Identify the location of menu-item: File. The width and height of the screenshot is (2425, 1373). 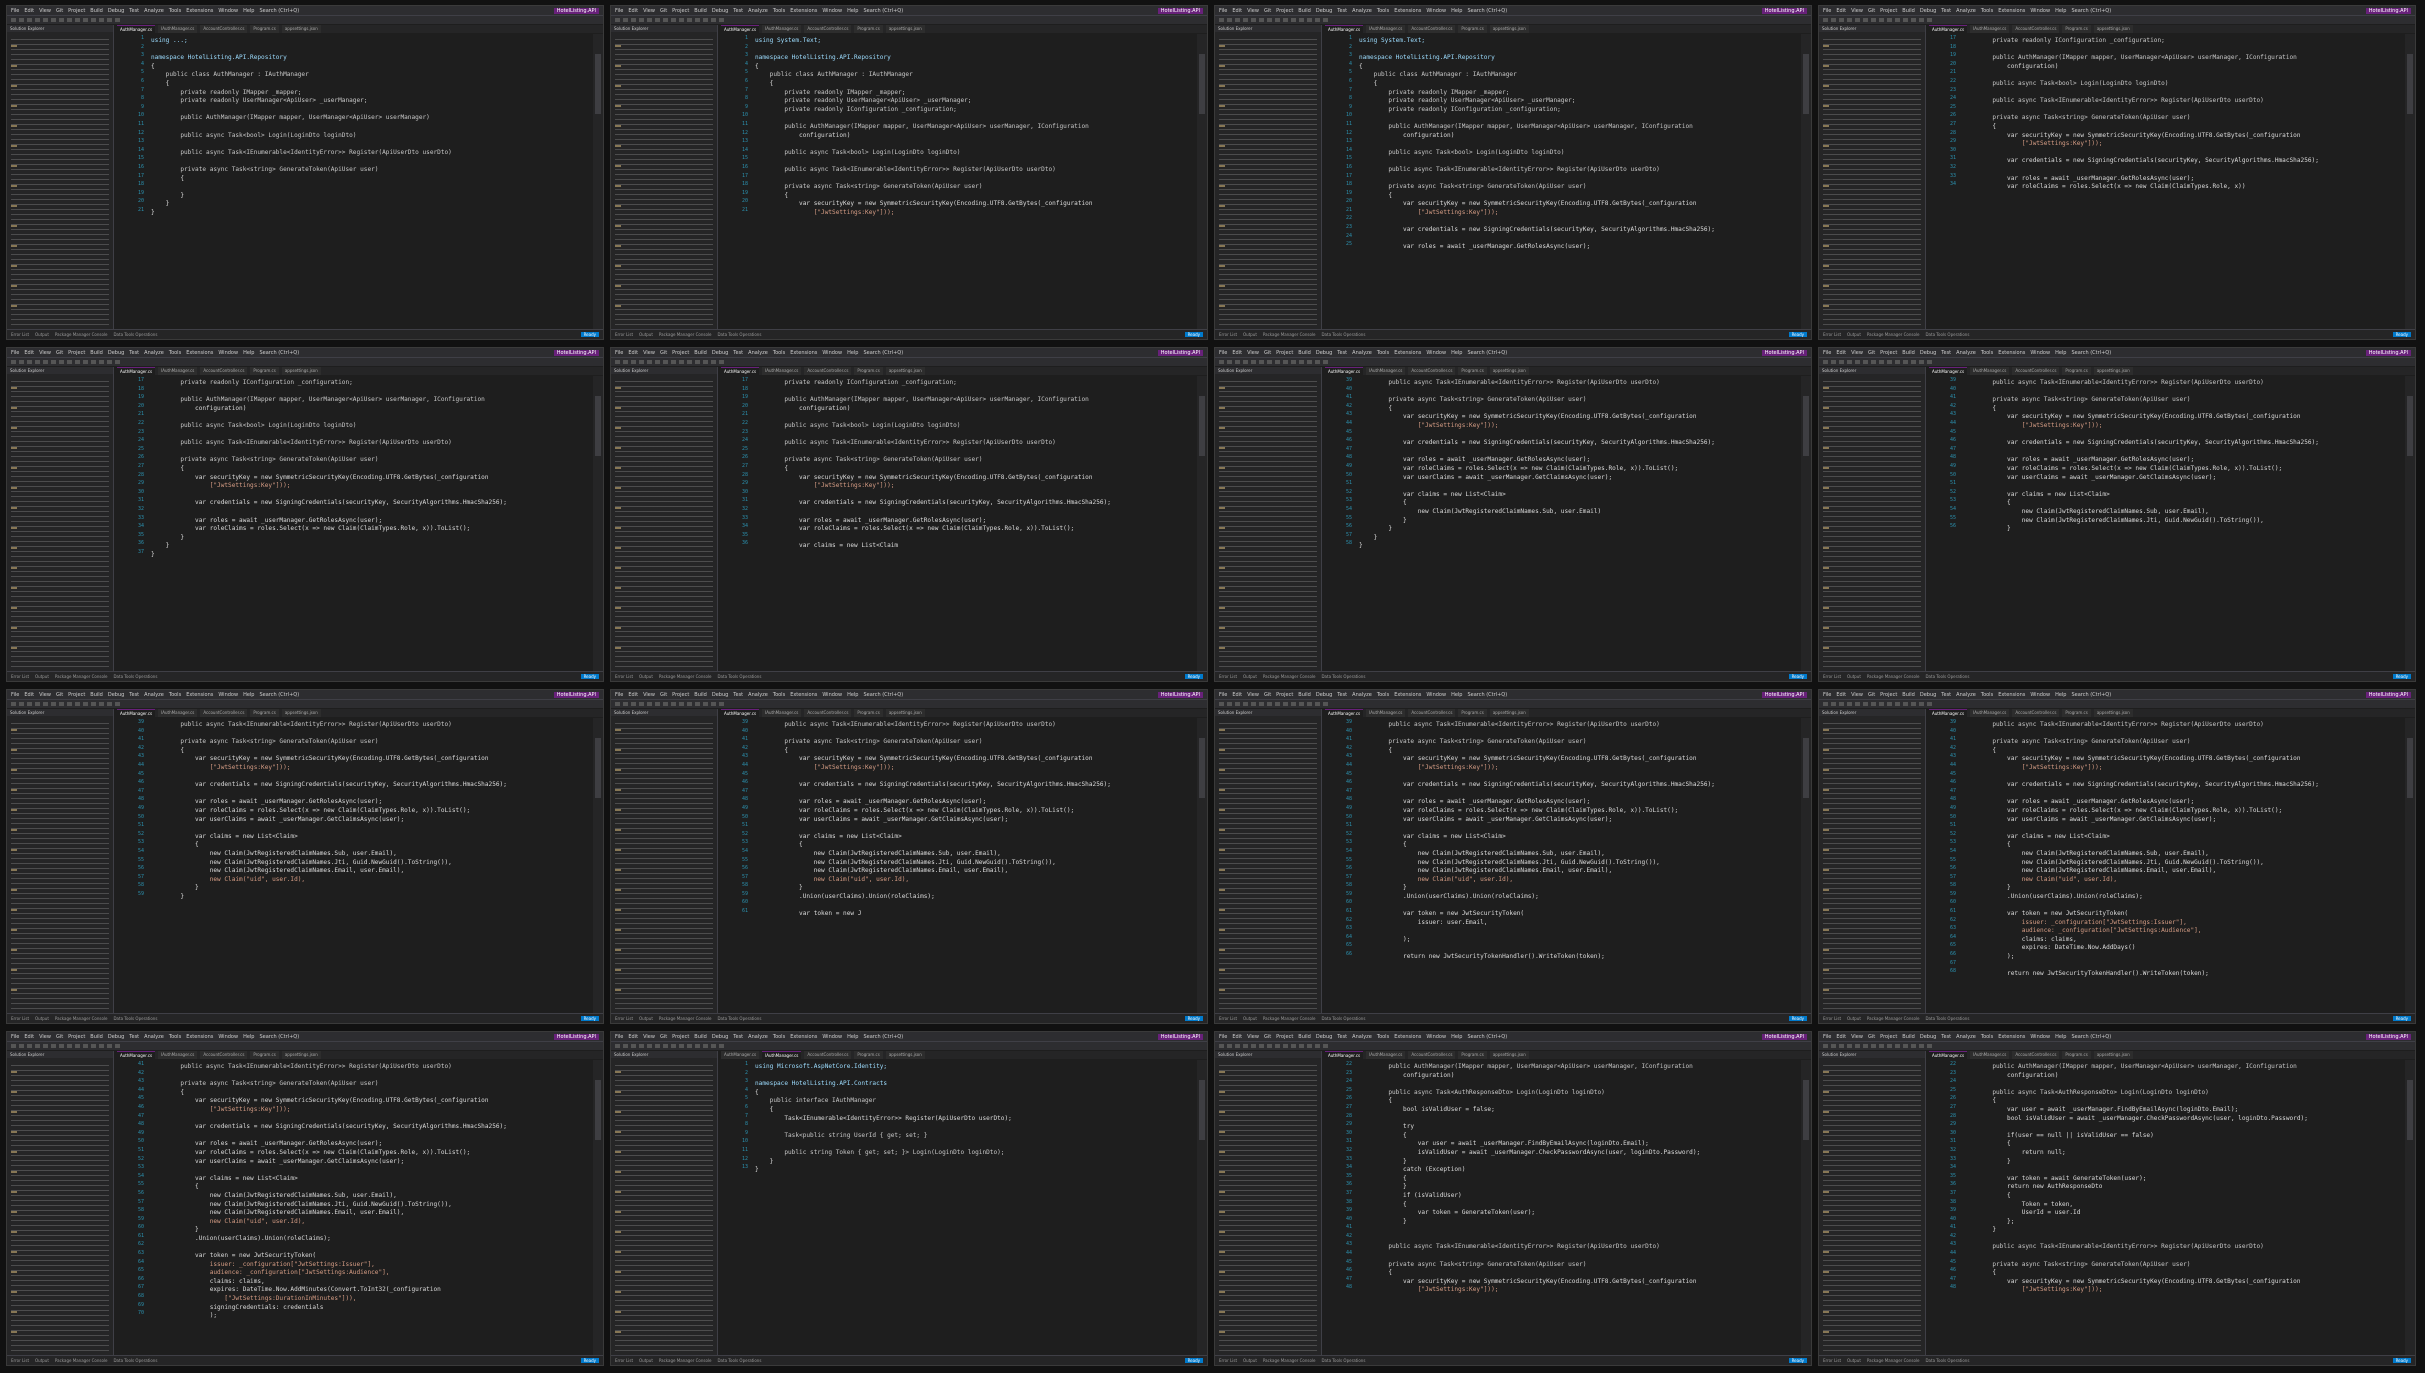
(15, 695).